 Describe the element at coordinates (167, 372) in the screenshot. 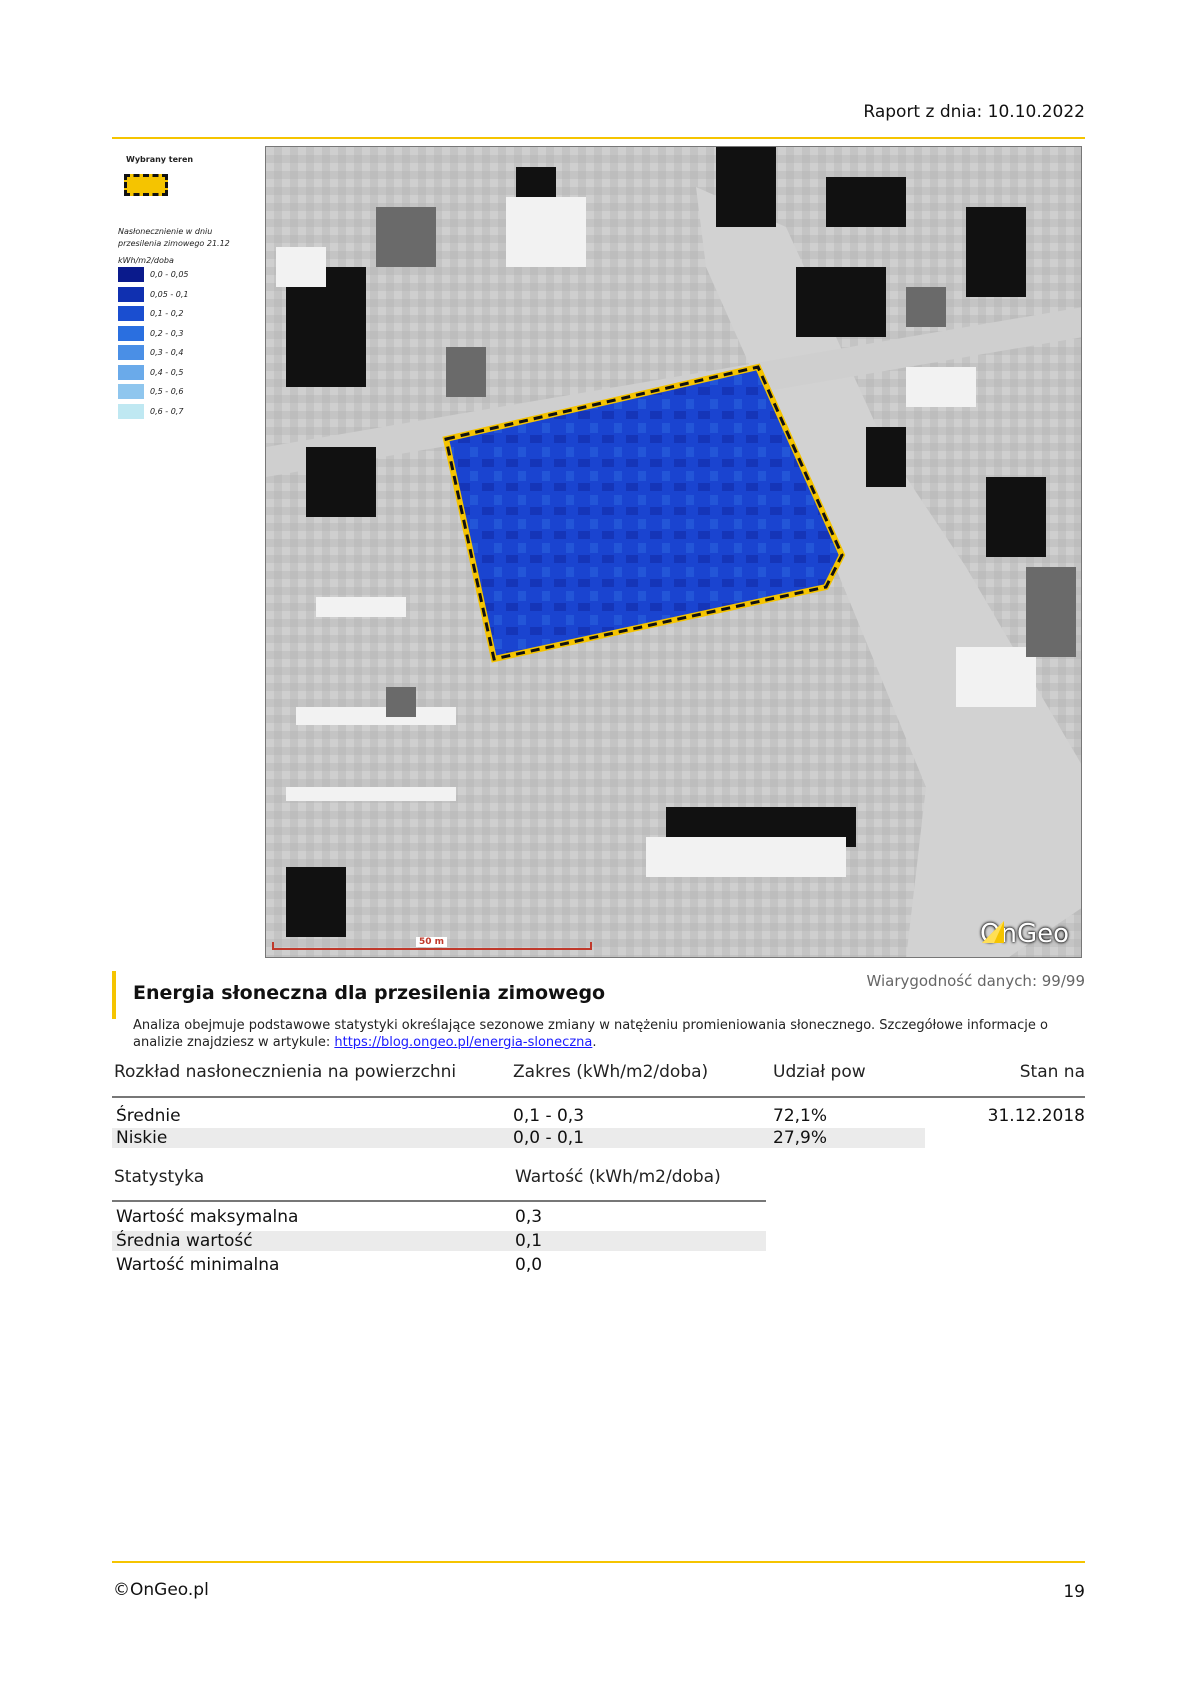

I see `legend-item-label: 0,4 - 0,5` at that location.